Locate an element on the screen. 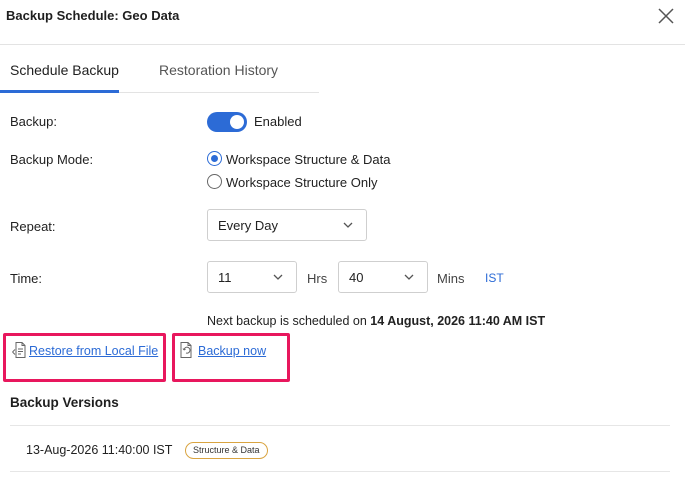  backup-now-link: Backup now is located at coordinates (232, 351).